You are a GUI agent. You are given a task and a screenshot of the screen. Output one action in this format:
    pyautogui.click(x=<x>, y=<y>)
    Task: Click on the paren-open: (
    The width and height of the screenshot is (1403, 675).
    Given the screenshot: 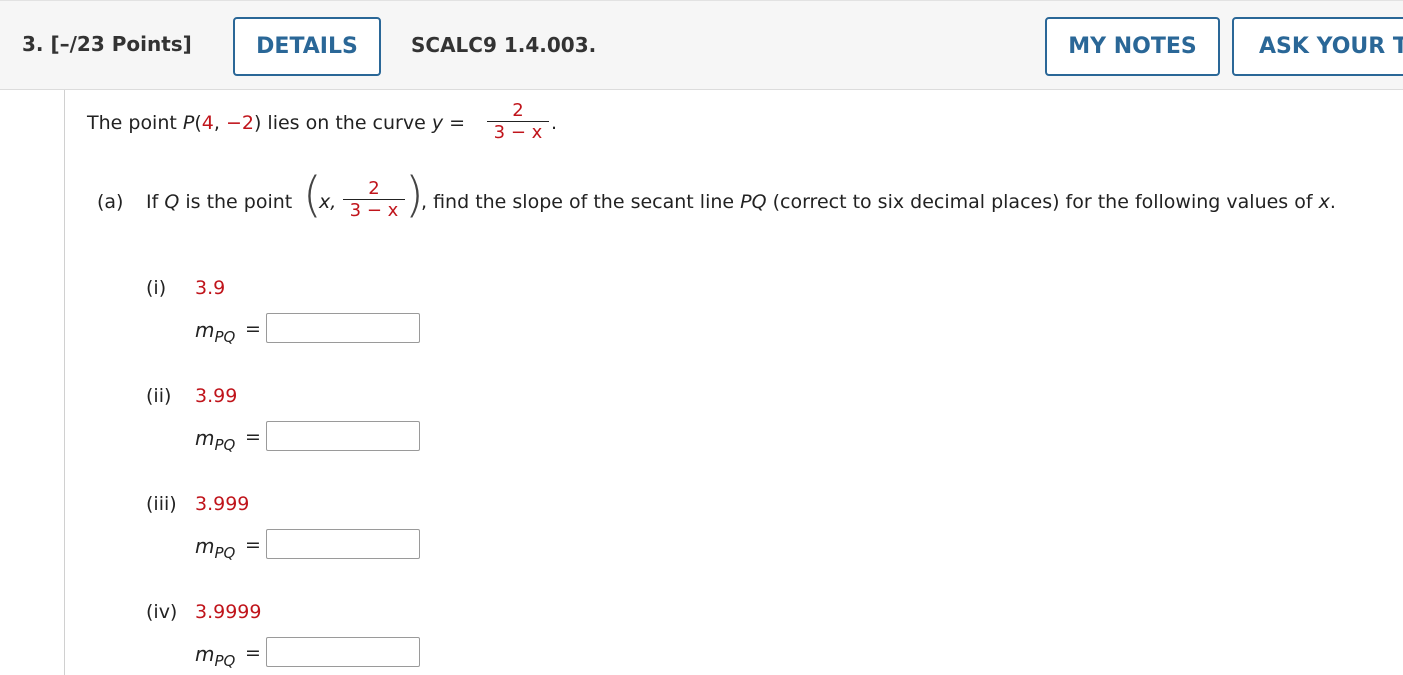 What is the action you would take?
    pyautogui.click(x=198, y=123)
    